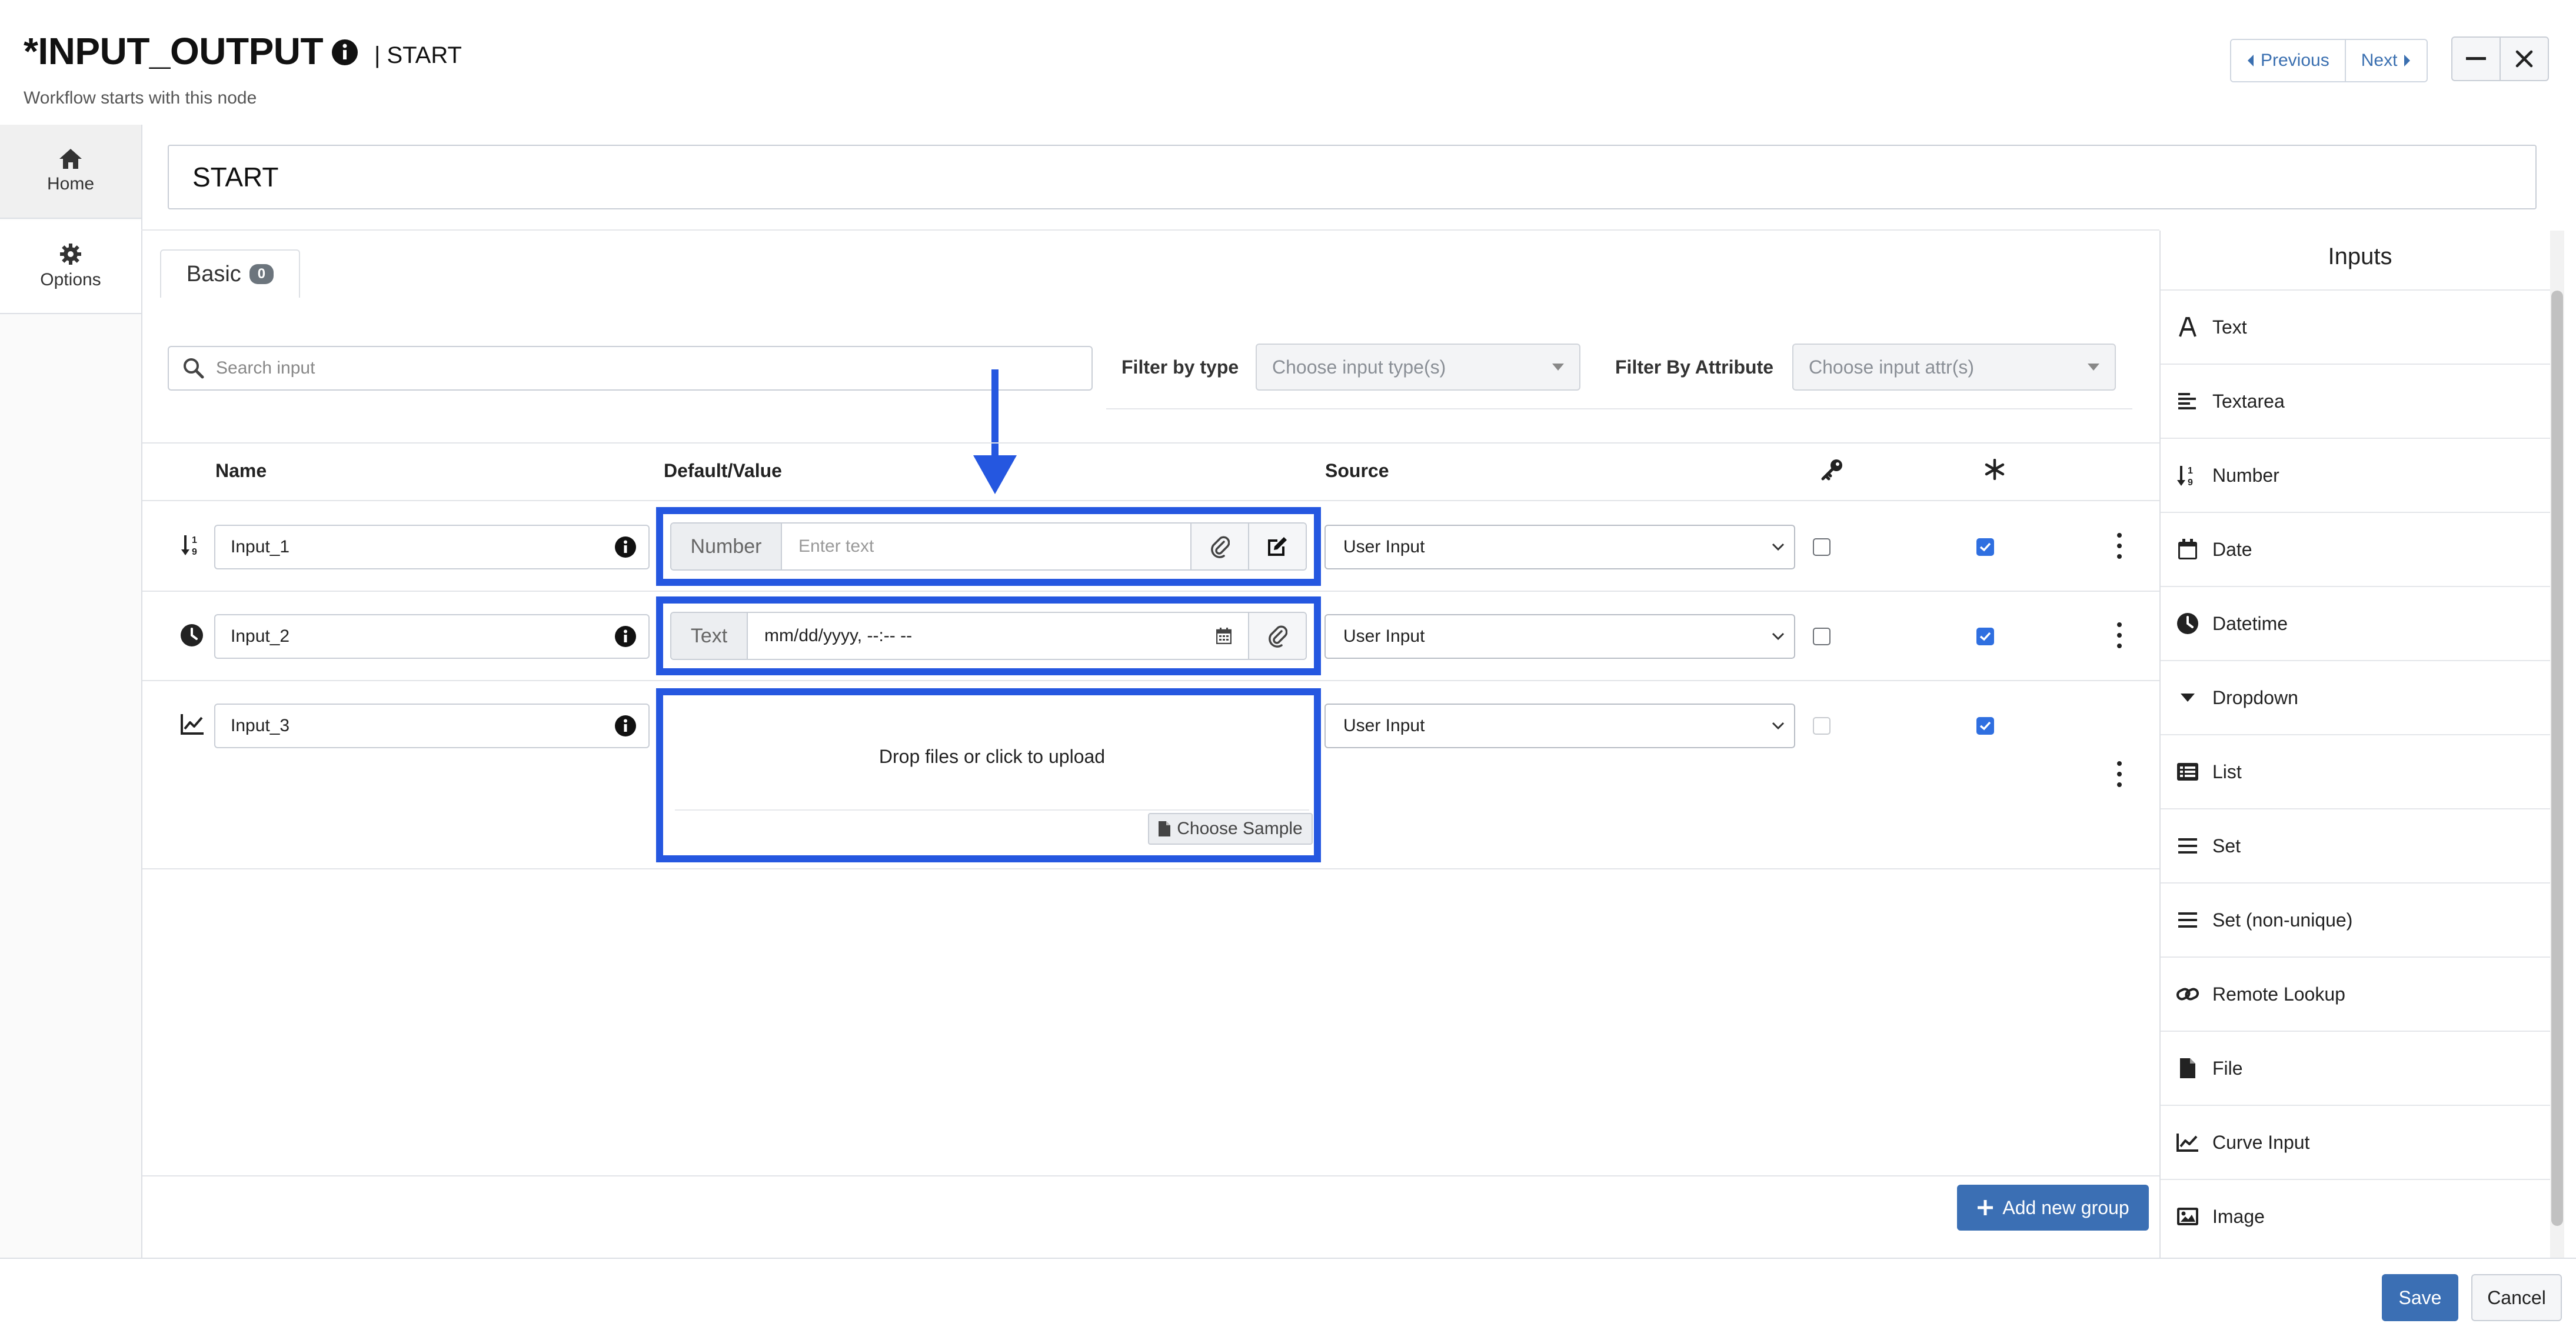 The image size is (2576, 1340). Describe the element at coordinates (2360, 1216) in the screenshot. I see `input-type-image: Image` at that location.